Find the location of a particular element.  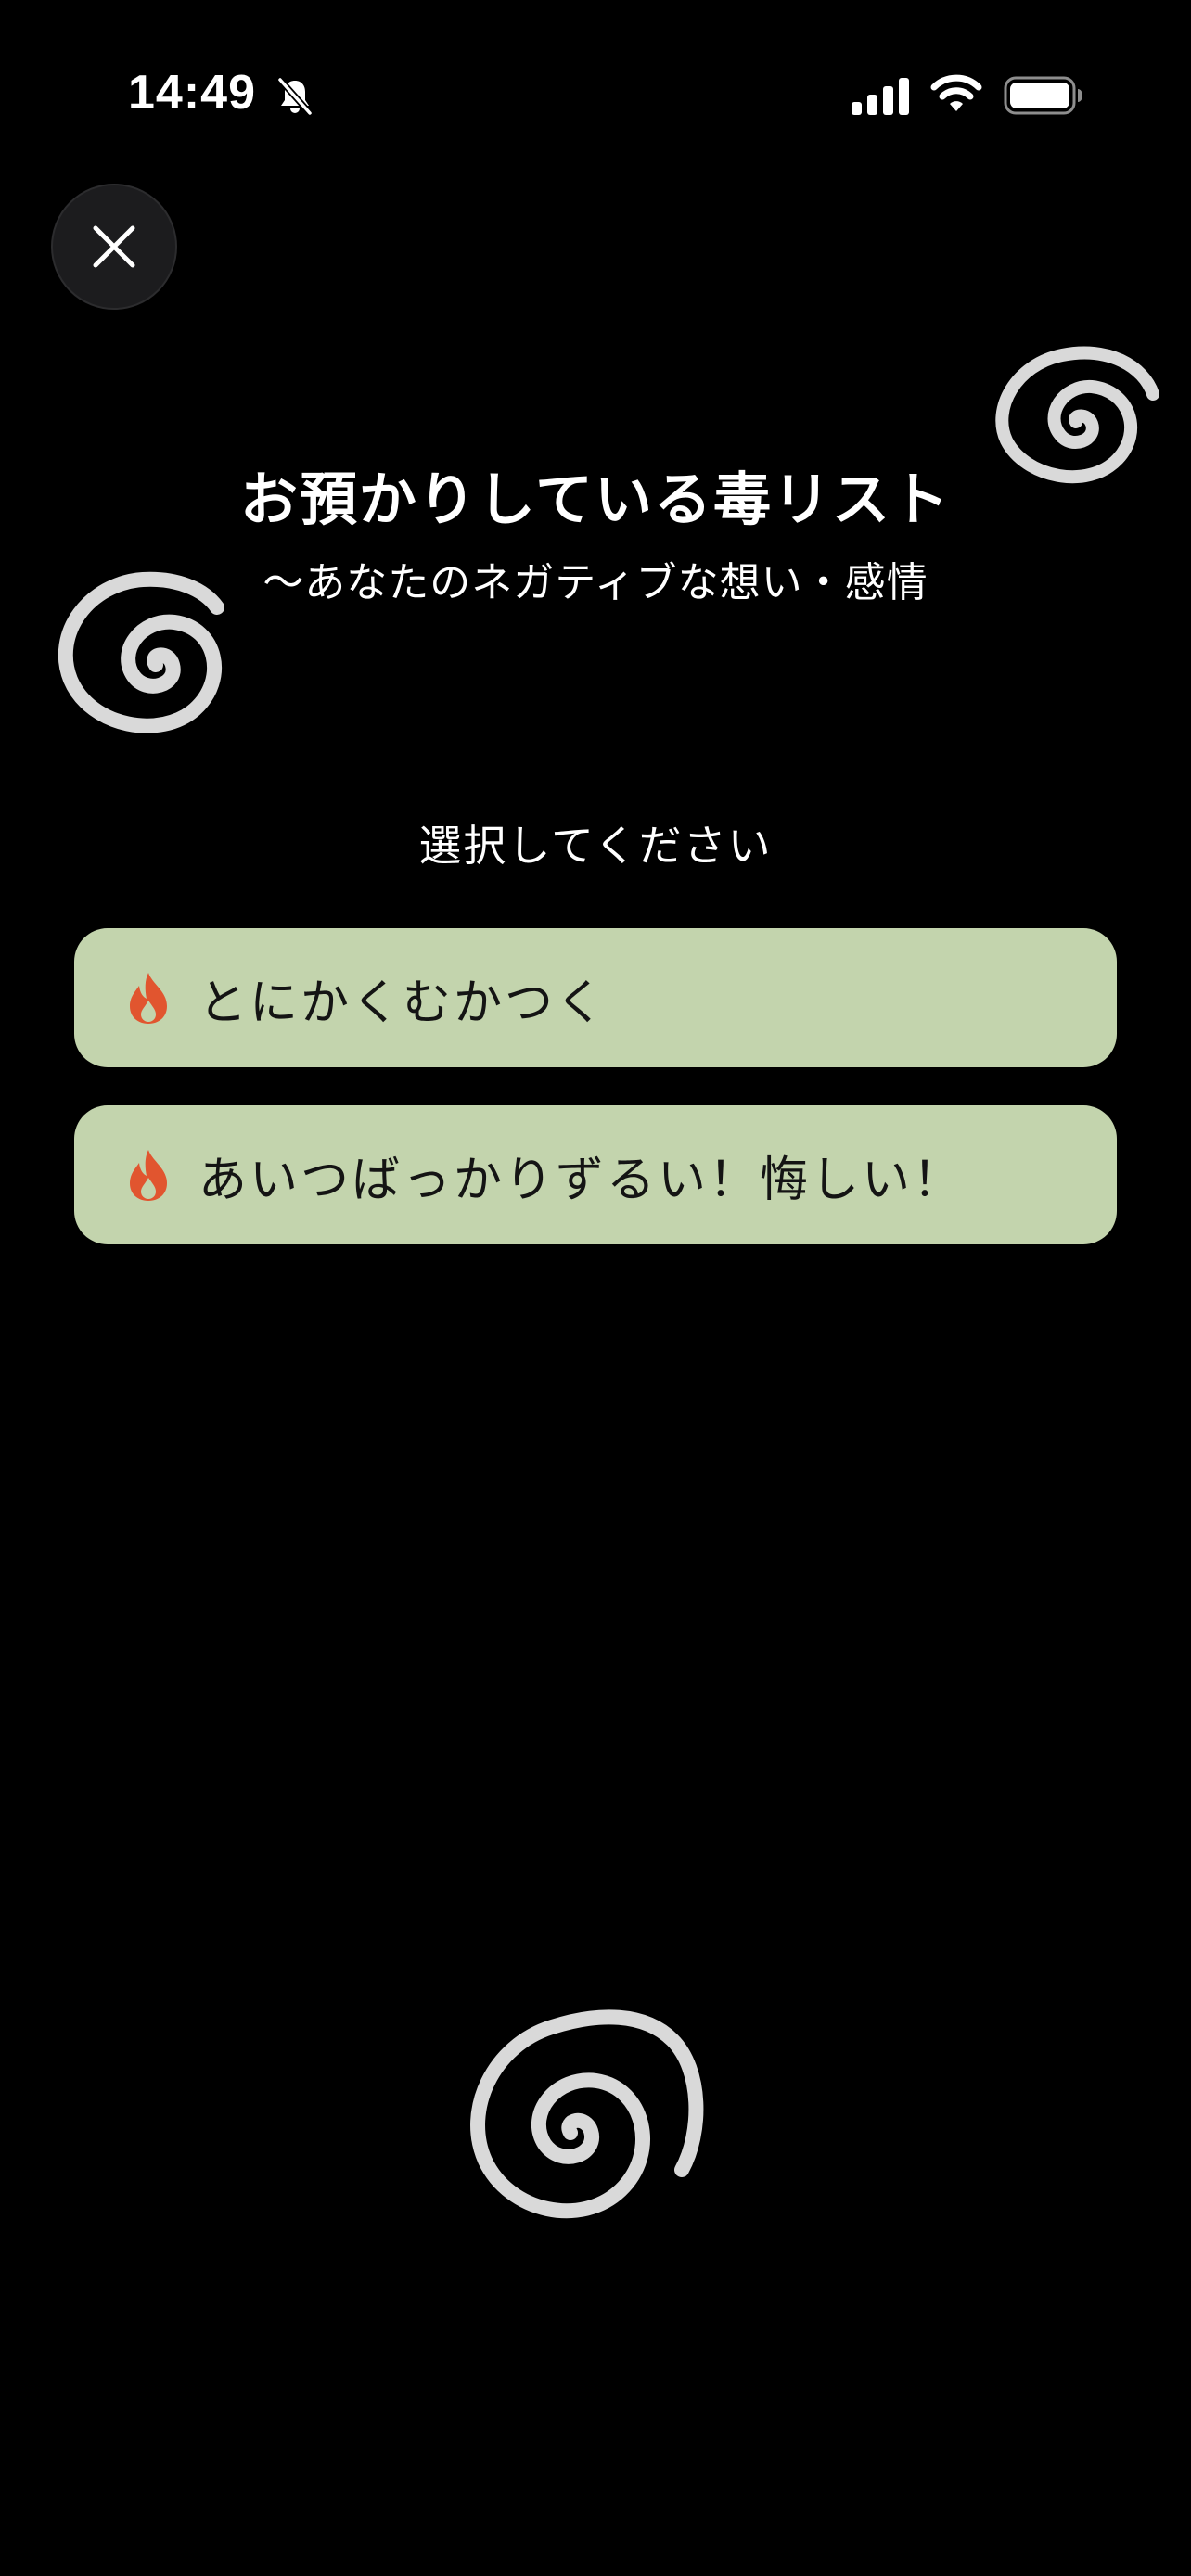

option-label: あいつばっかりずるい！悔しい！ is located at coordinates (581, 1180).